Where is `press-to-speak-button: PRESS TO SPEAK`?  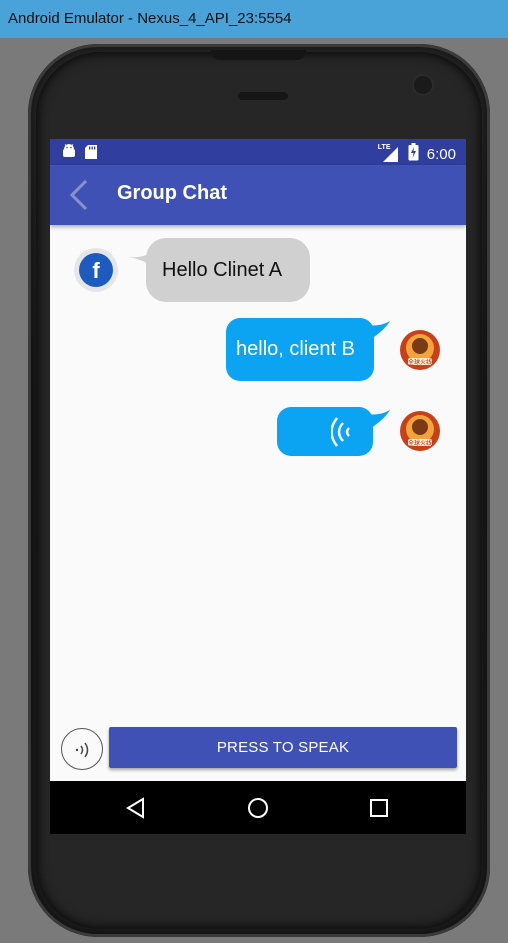 press-to-speak-button: PRESS TO SPEAK is located at coordinates (283, 747).